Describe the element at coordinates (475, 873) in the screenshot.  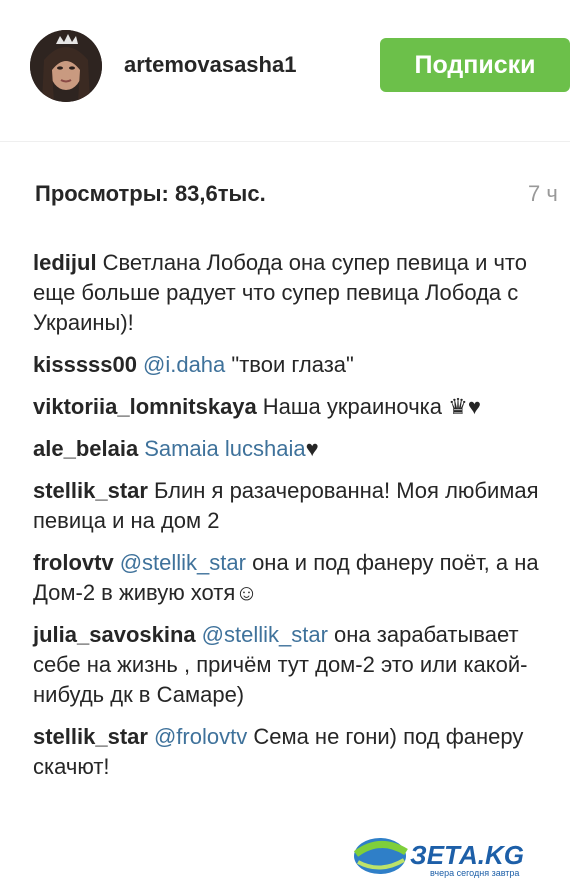
I see `watermark-subtitle: вчера сегодня завтра` at that location.